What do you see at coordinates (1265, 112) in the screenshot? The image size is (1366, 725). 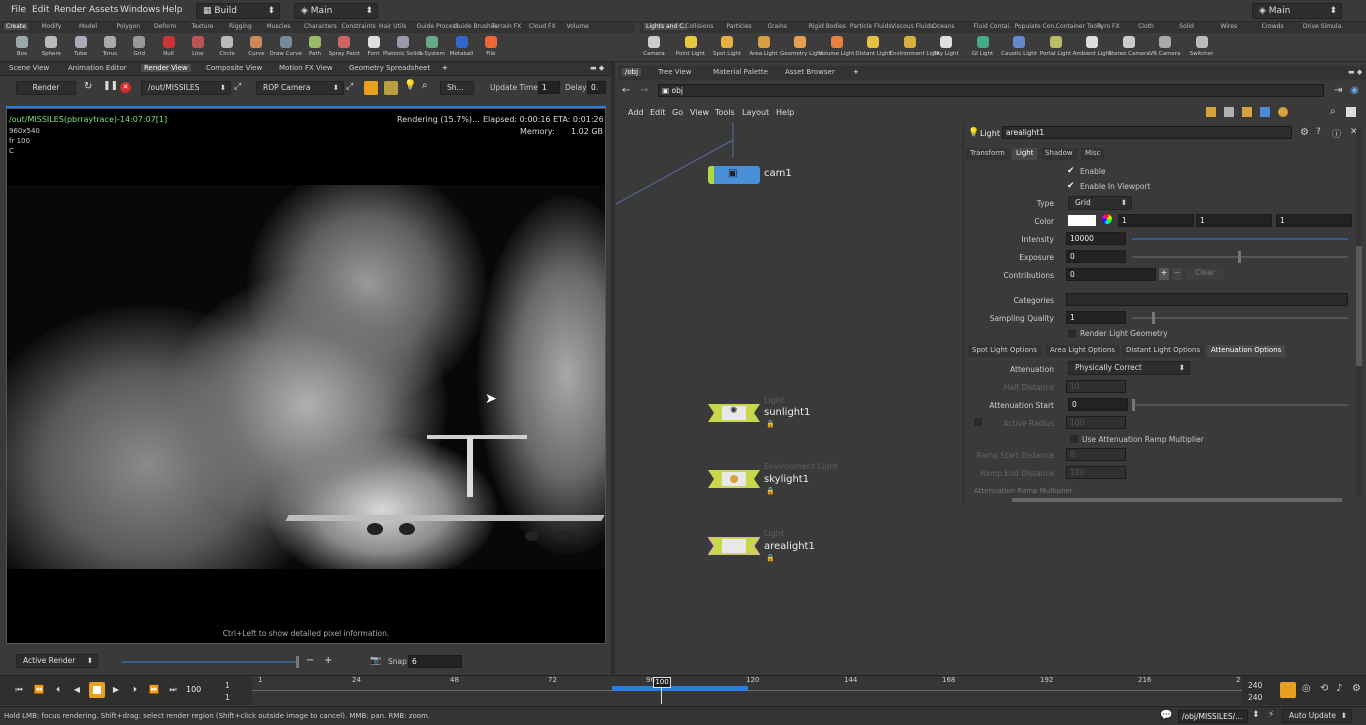 I see `image-icon` at bounding box center [1265, 112].